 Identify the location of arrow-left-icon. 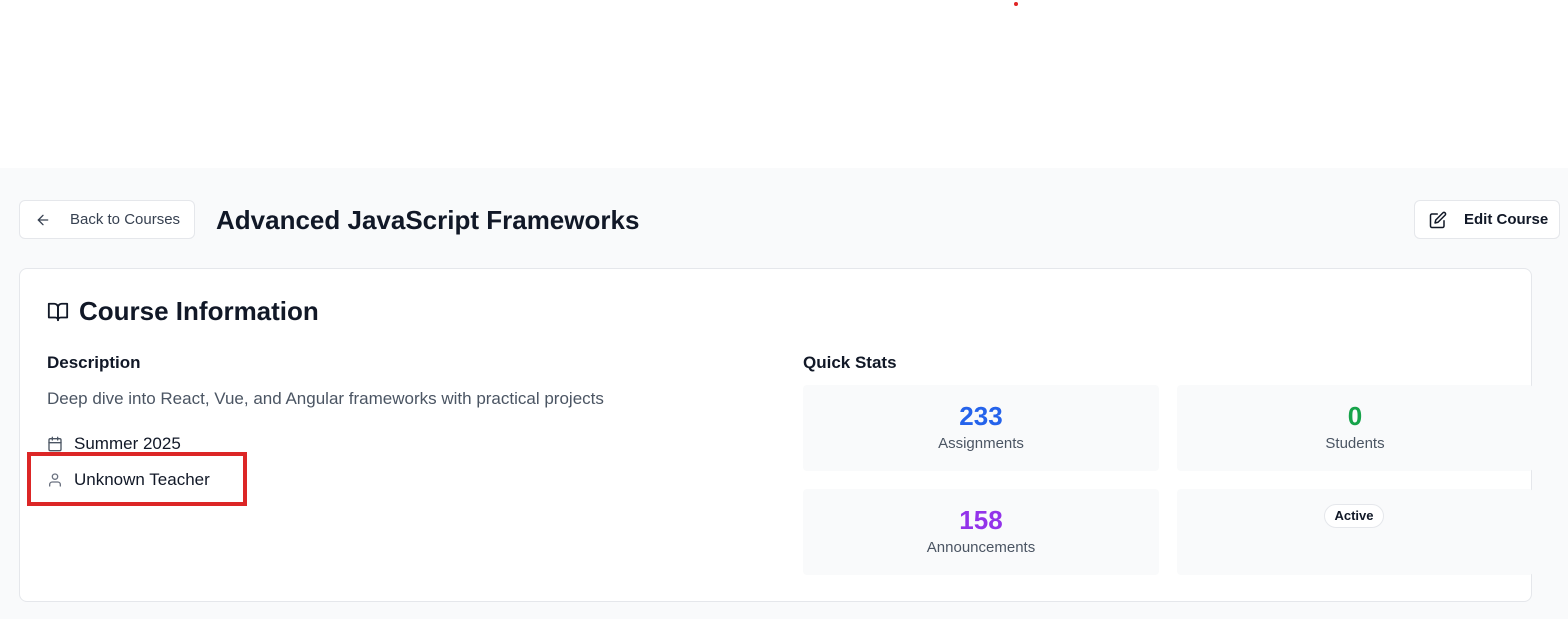
(43, 220).